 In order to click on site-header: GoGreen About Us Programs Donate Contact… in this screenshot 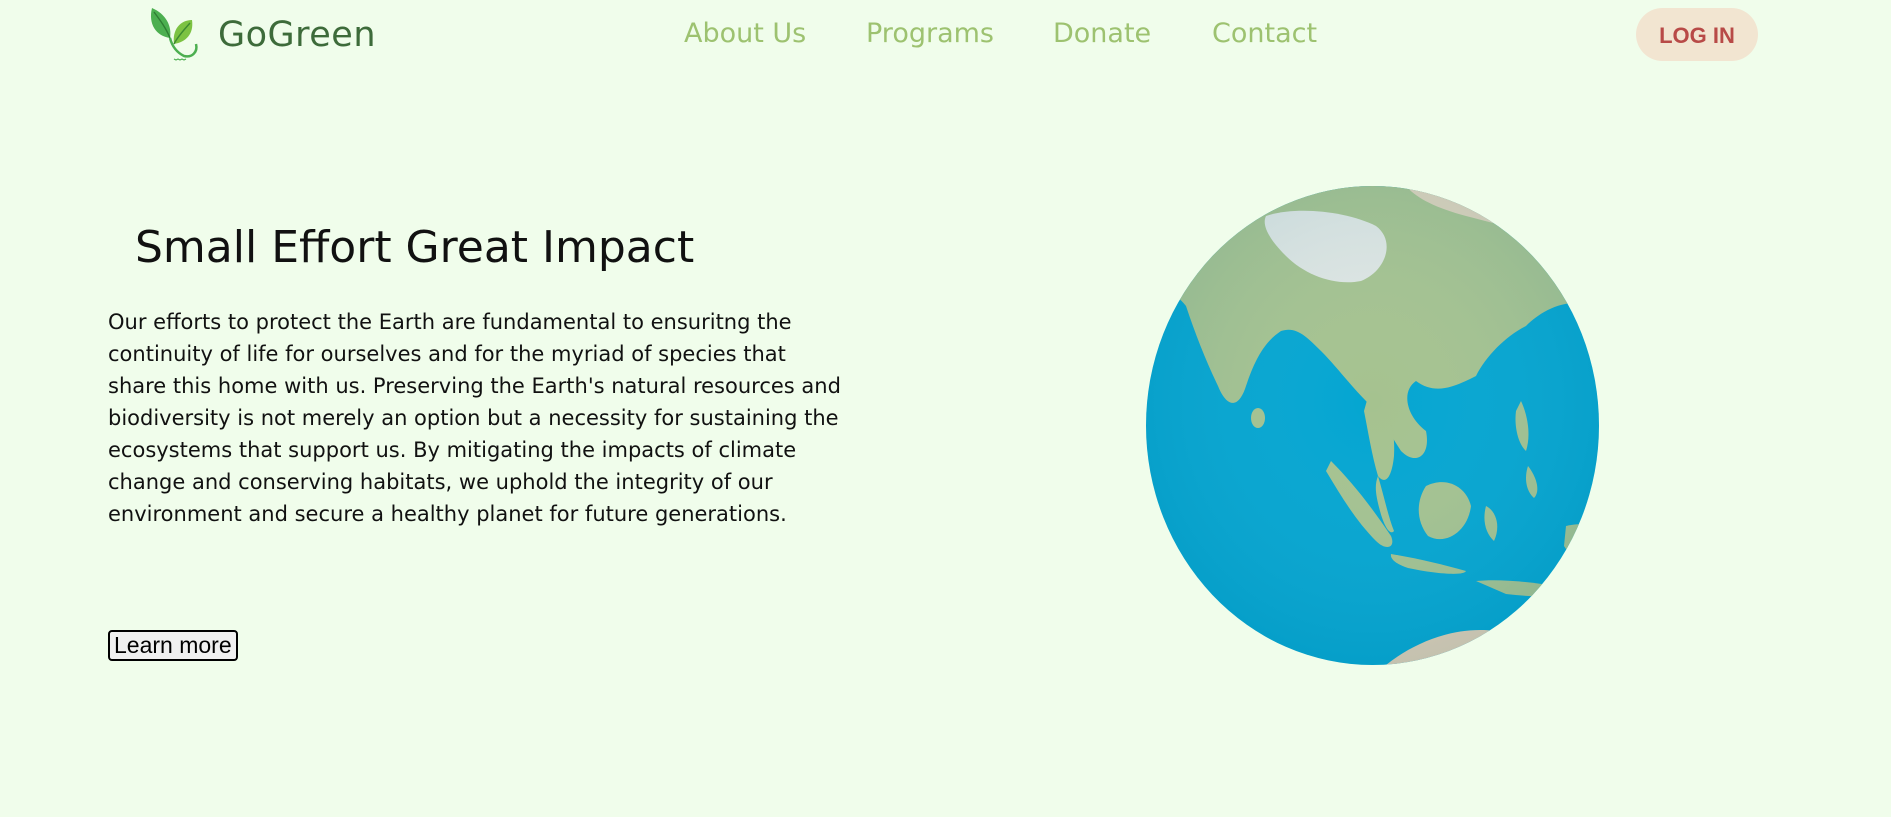, I will do `click(945, 35)`.